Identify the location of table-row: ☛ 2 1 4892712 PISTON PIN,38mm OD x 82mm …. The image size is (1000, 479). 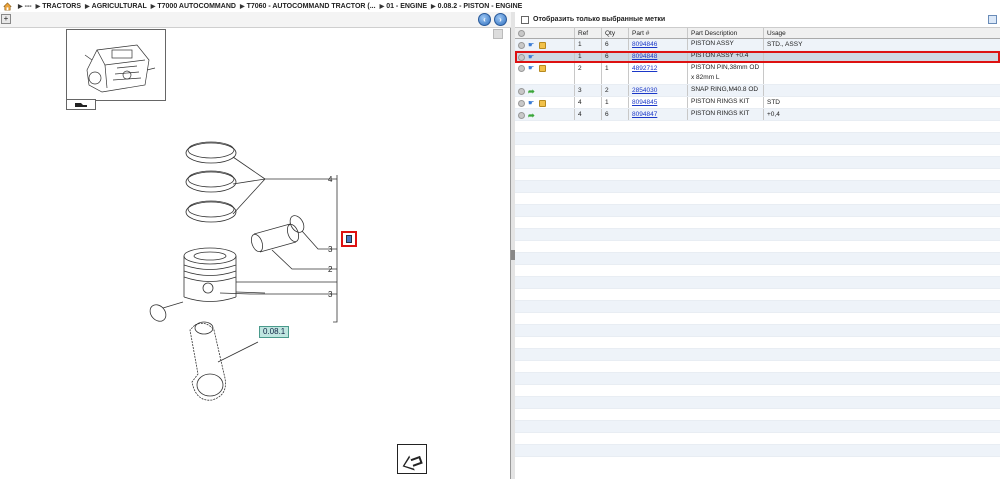
(757, 74).